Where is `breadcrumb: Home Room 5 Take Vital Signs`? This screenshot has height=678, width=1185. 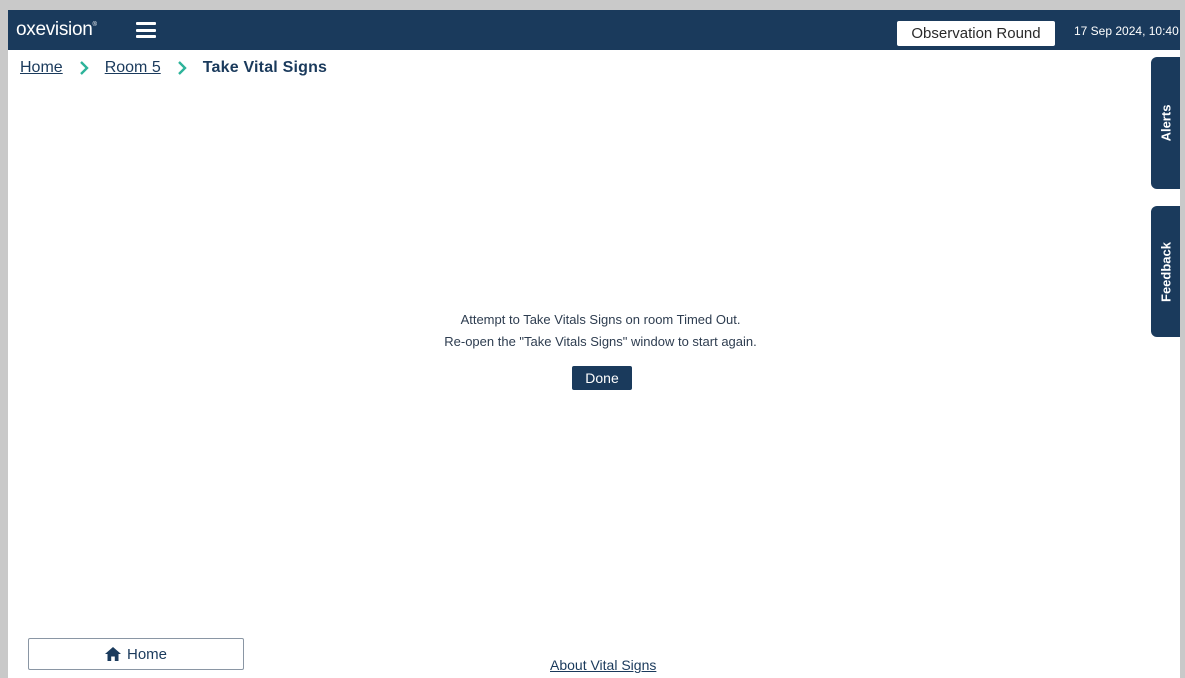
breadcrumb: Home Room 5 Take Vital Signs is located at coordinates (173, 68).